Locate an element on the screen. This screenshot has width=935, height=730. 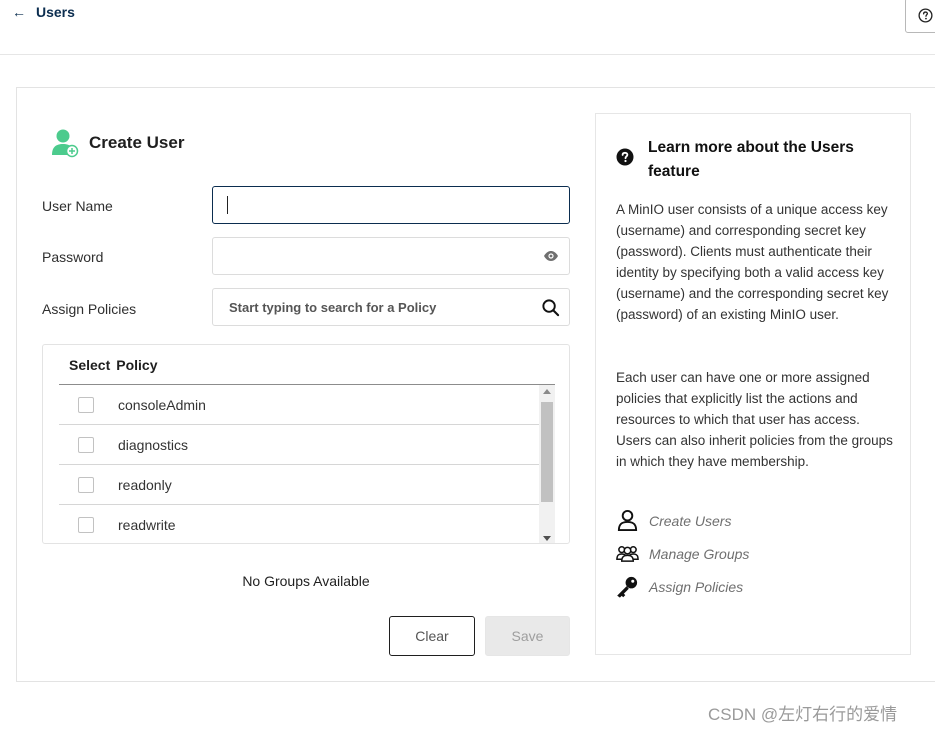
help-card-header: Learn more about the Users feature is located at coordinates (752, 160).